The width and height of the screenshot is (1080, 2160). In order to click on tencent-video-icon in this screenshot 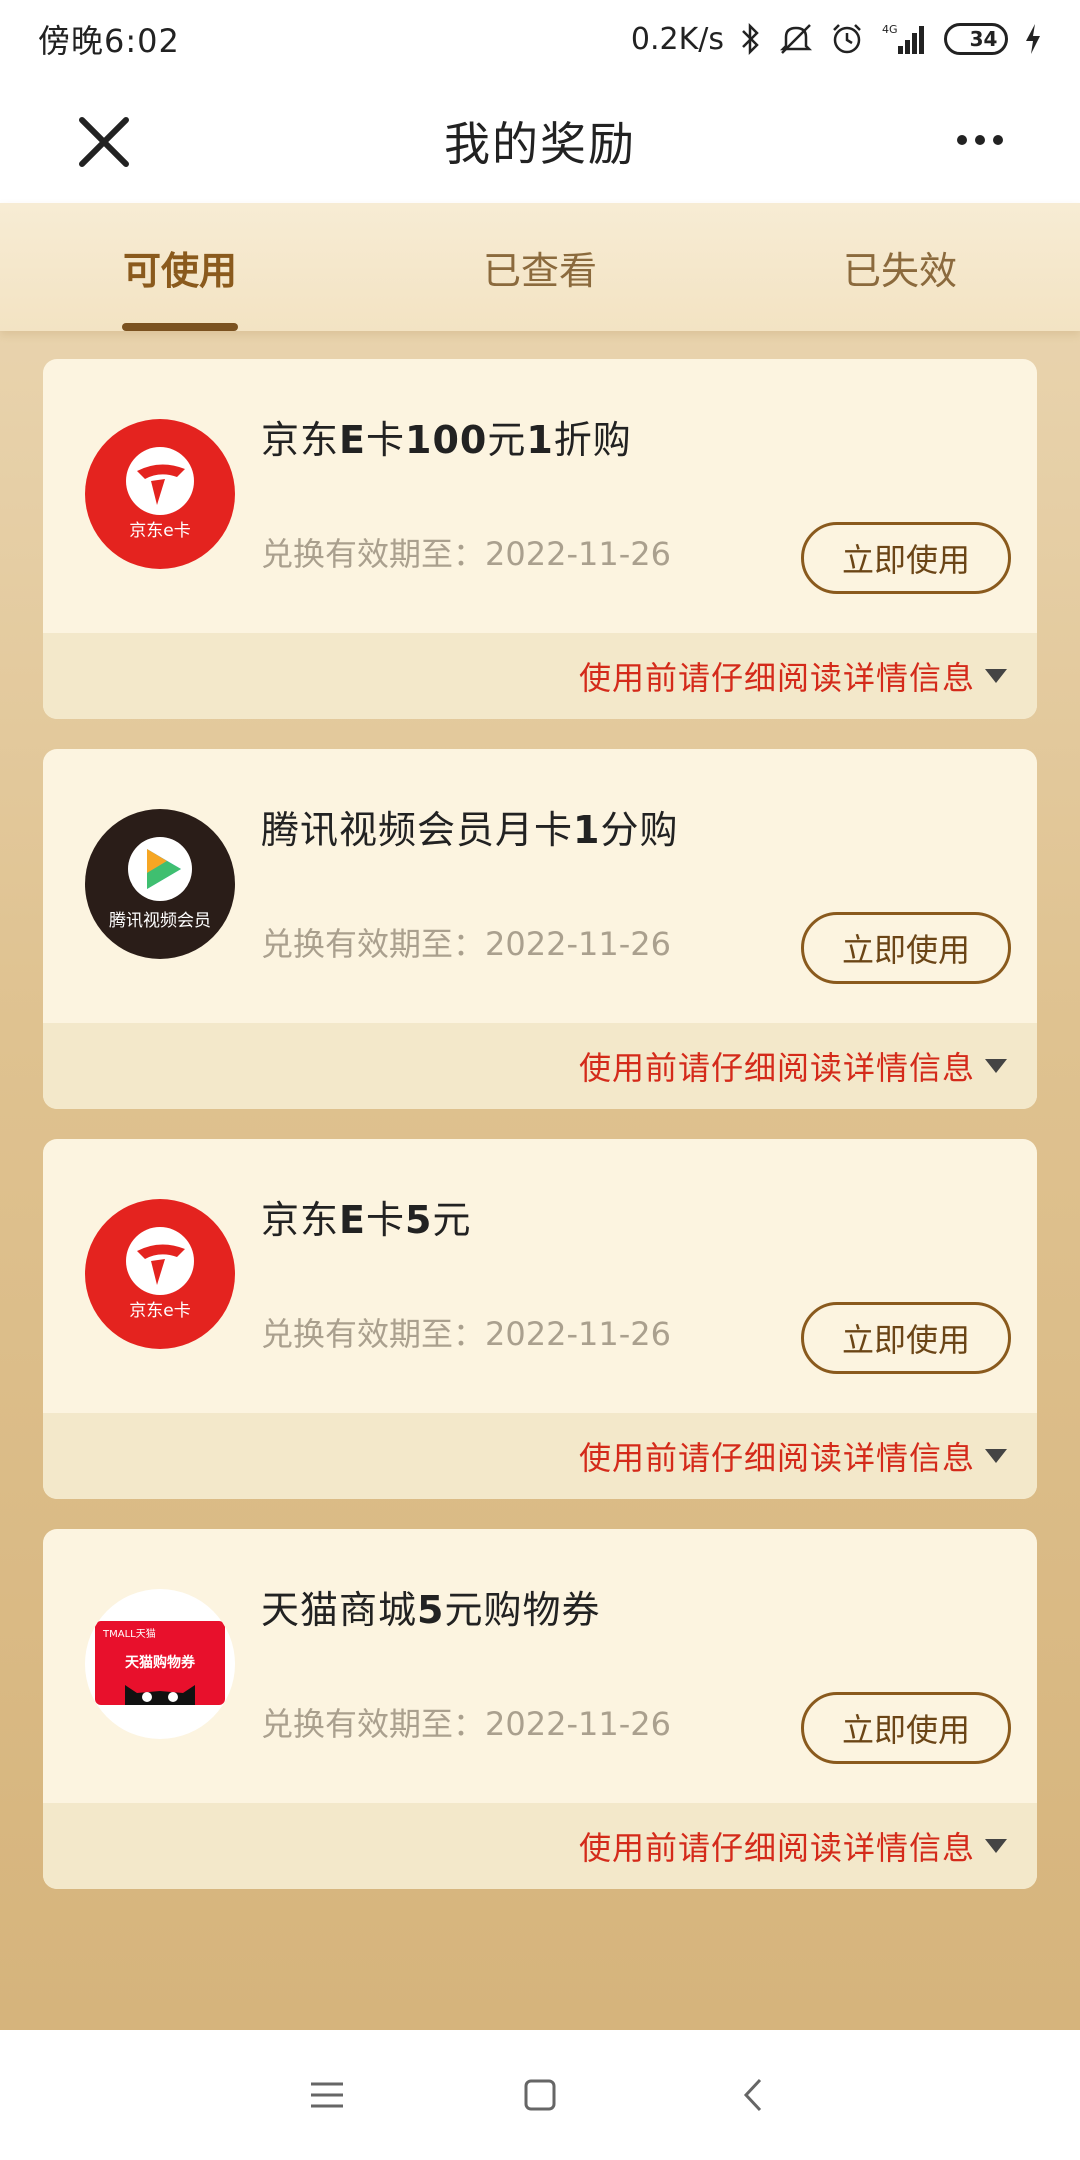, I will do `click(160, 869)`.